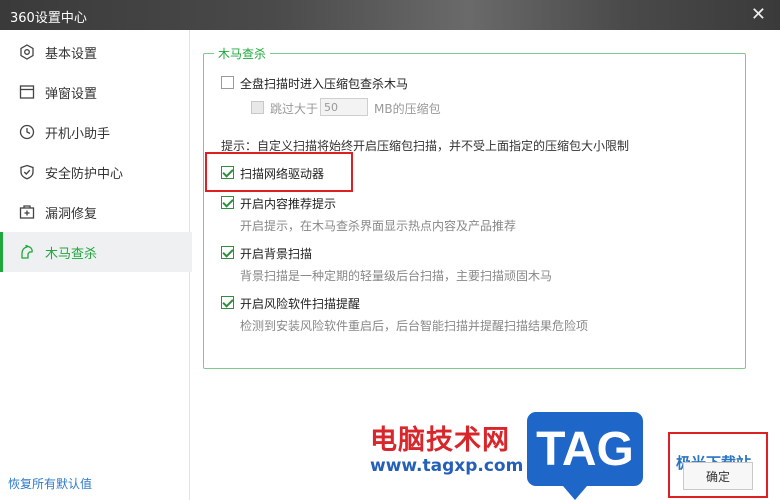 This screenshot has width=780, height=500. Describe the element at coordinates (27, 52) in the screenshot. I see `gear-icon` at that location.